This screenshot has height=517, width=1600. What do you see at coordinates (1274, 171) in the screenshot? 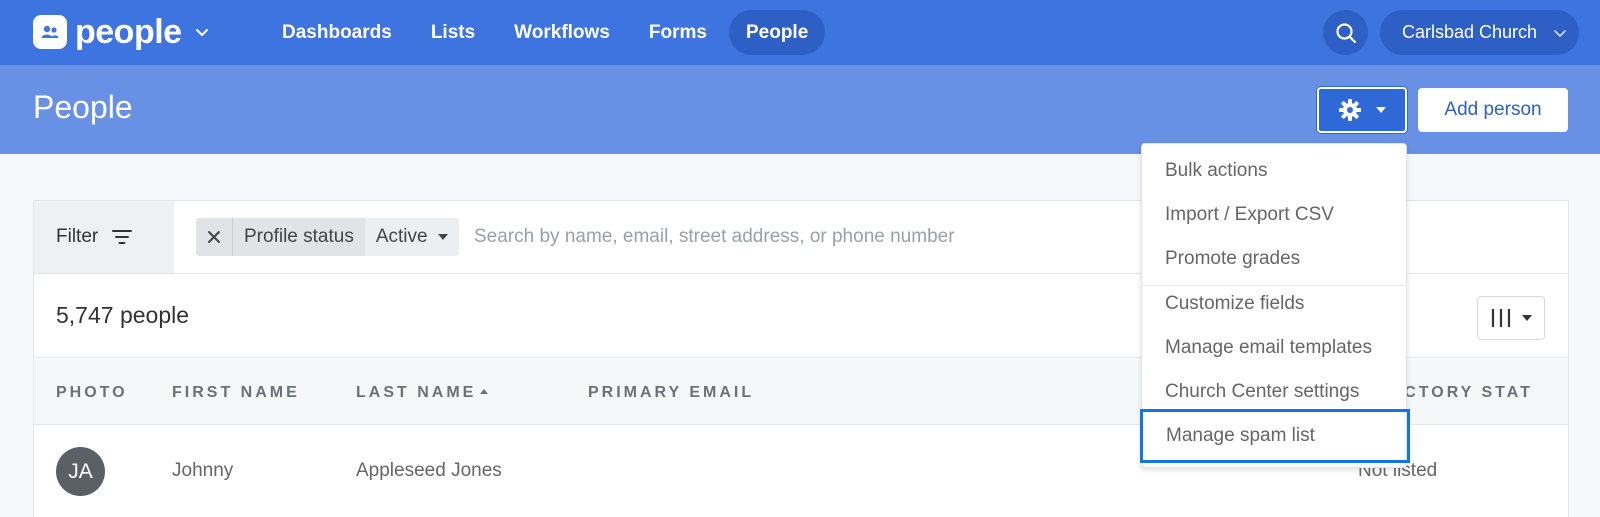
I see `menu-item-bulk-actions: Bulk actions` at bounding box center [1274, 171].